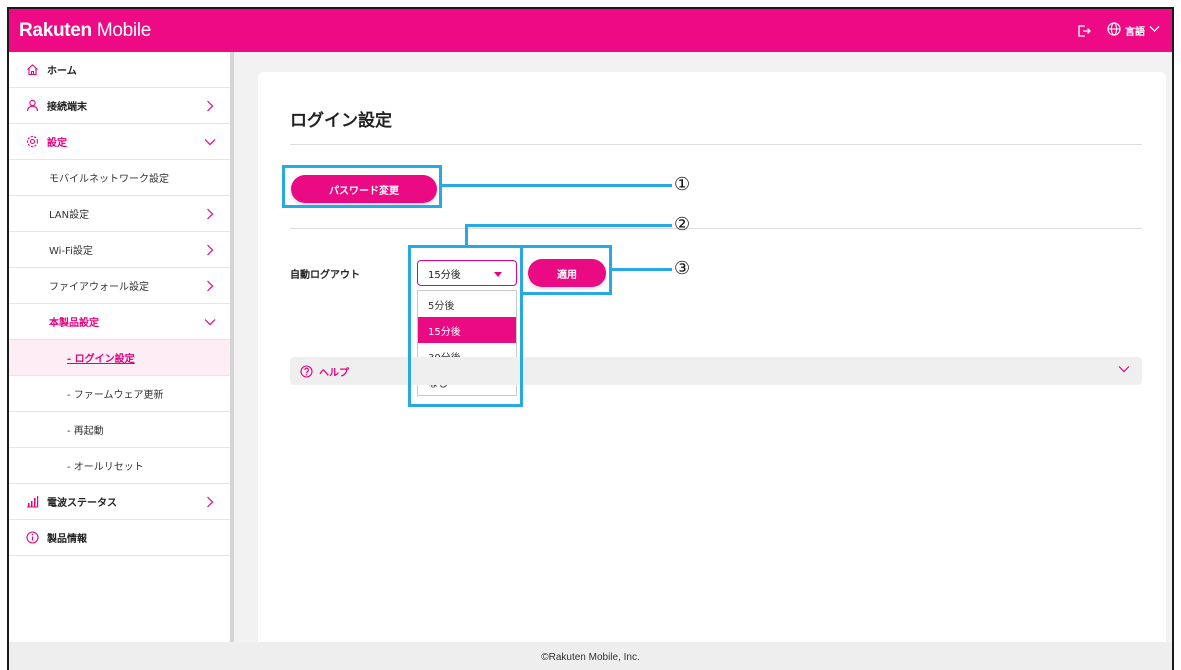 This screenshot has height=670, width=1181. Describe the element at coordinates (67, 539) in the screenshot. I see `sidebar-item-label: 製品情報` at that location.